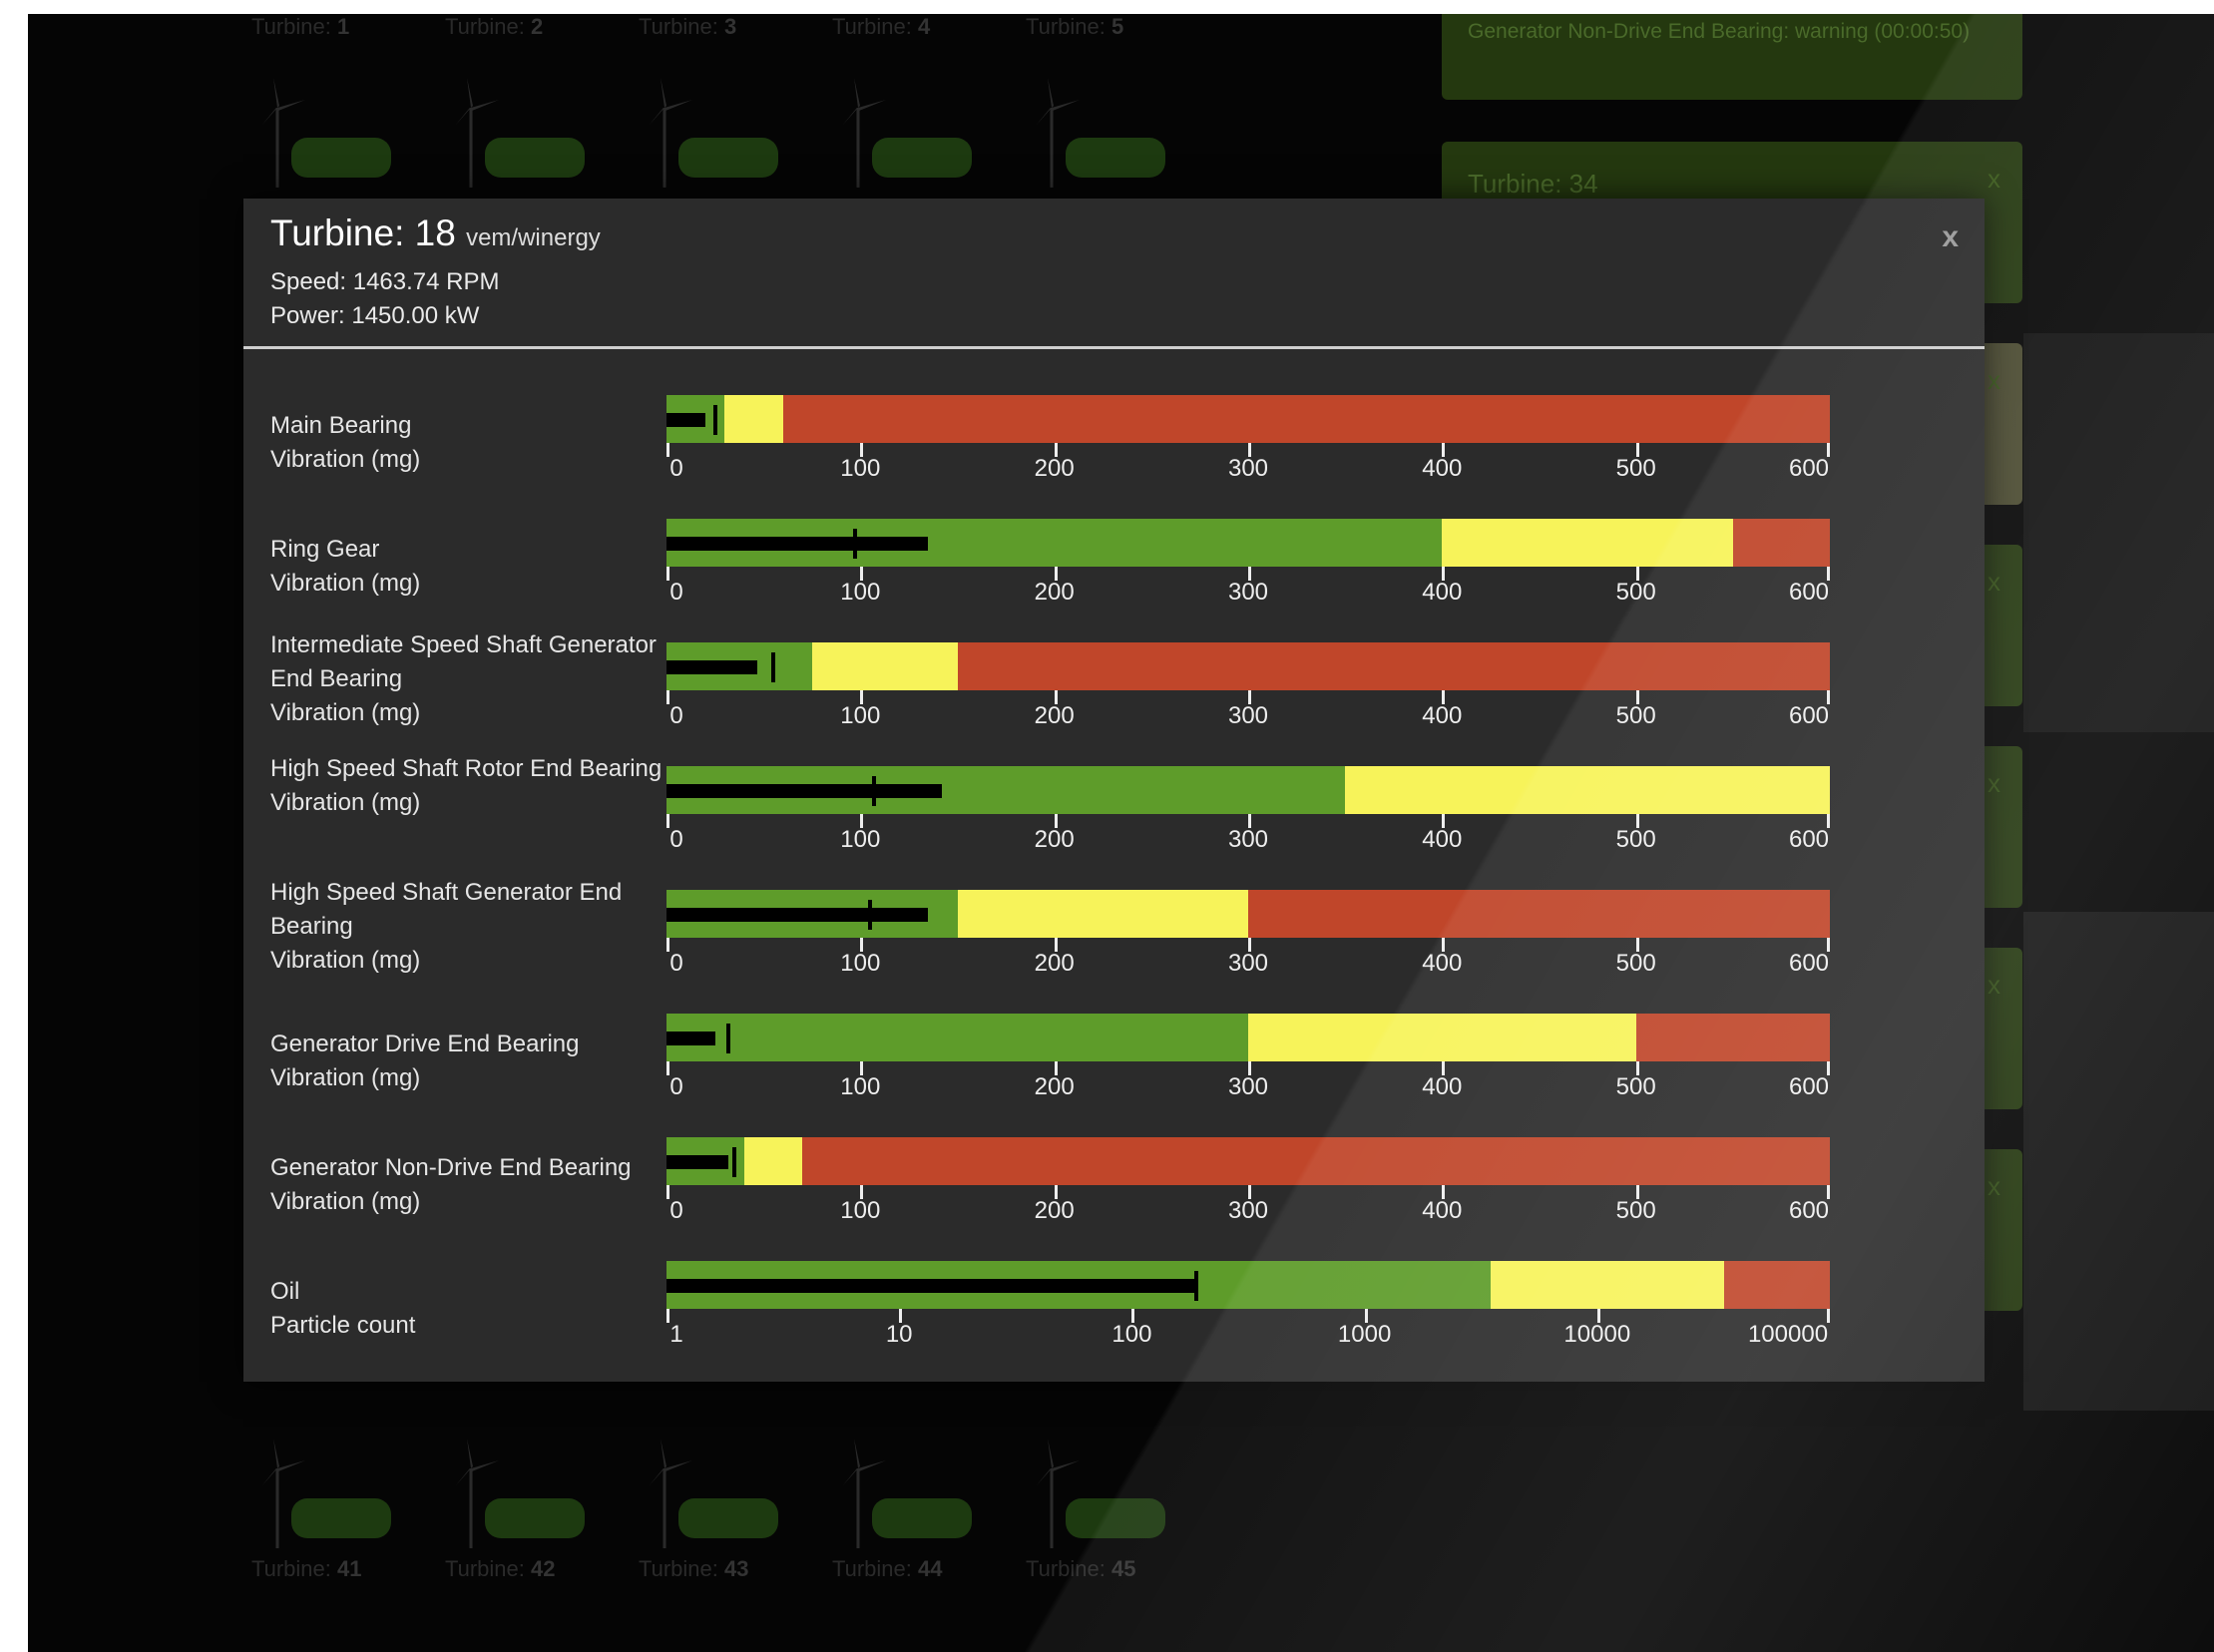  I want to click on turbine-title: Turbine: 18, so click(363, 232).